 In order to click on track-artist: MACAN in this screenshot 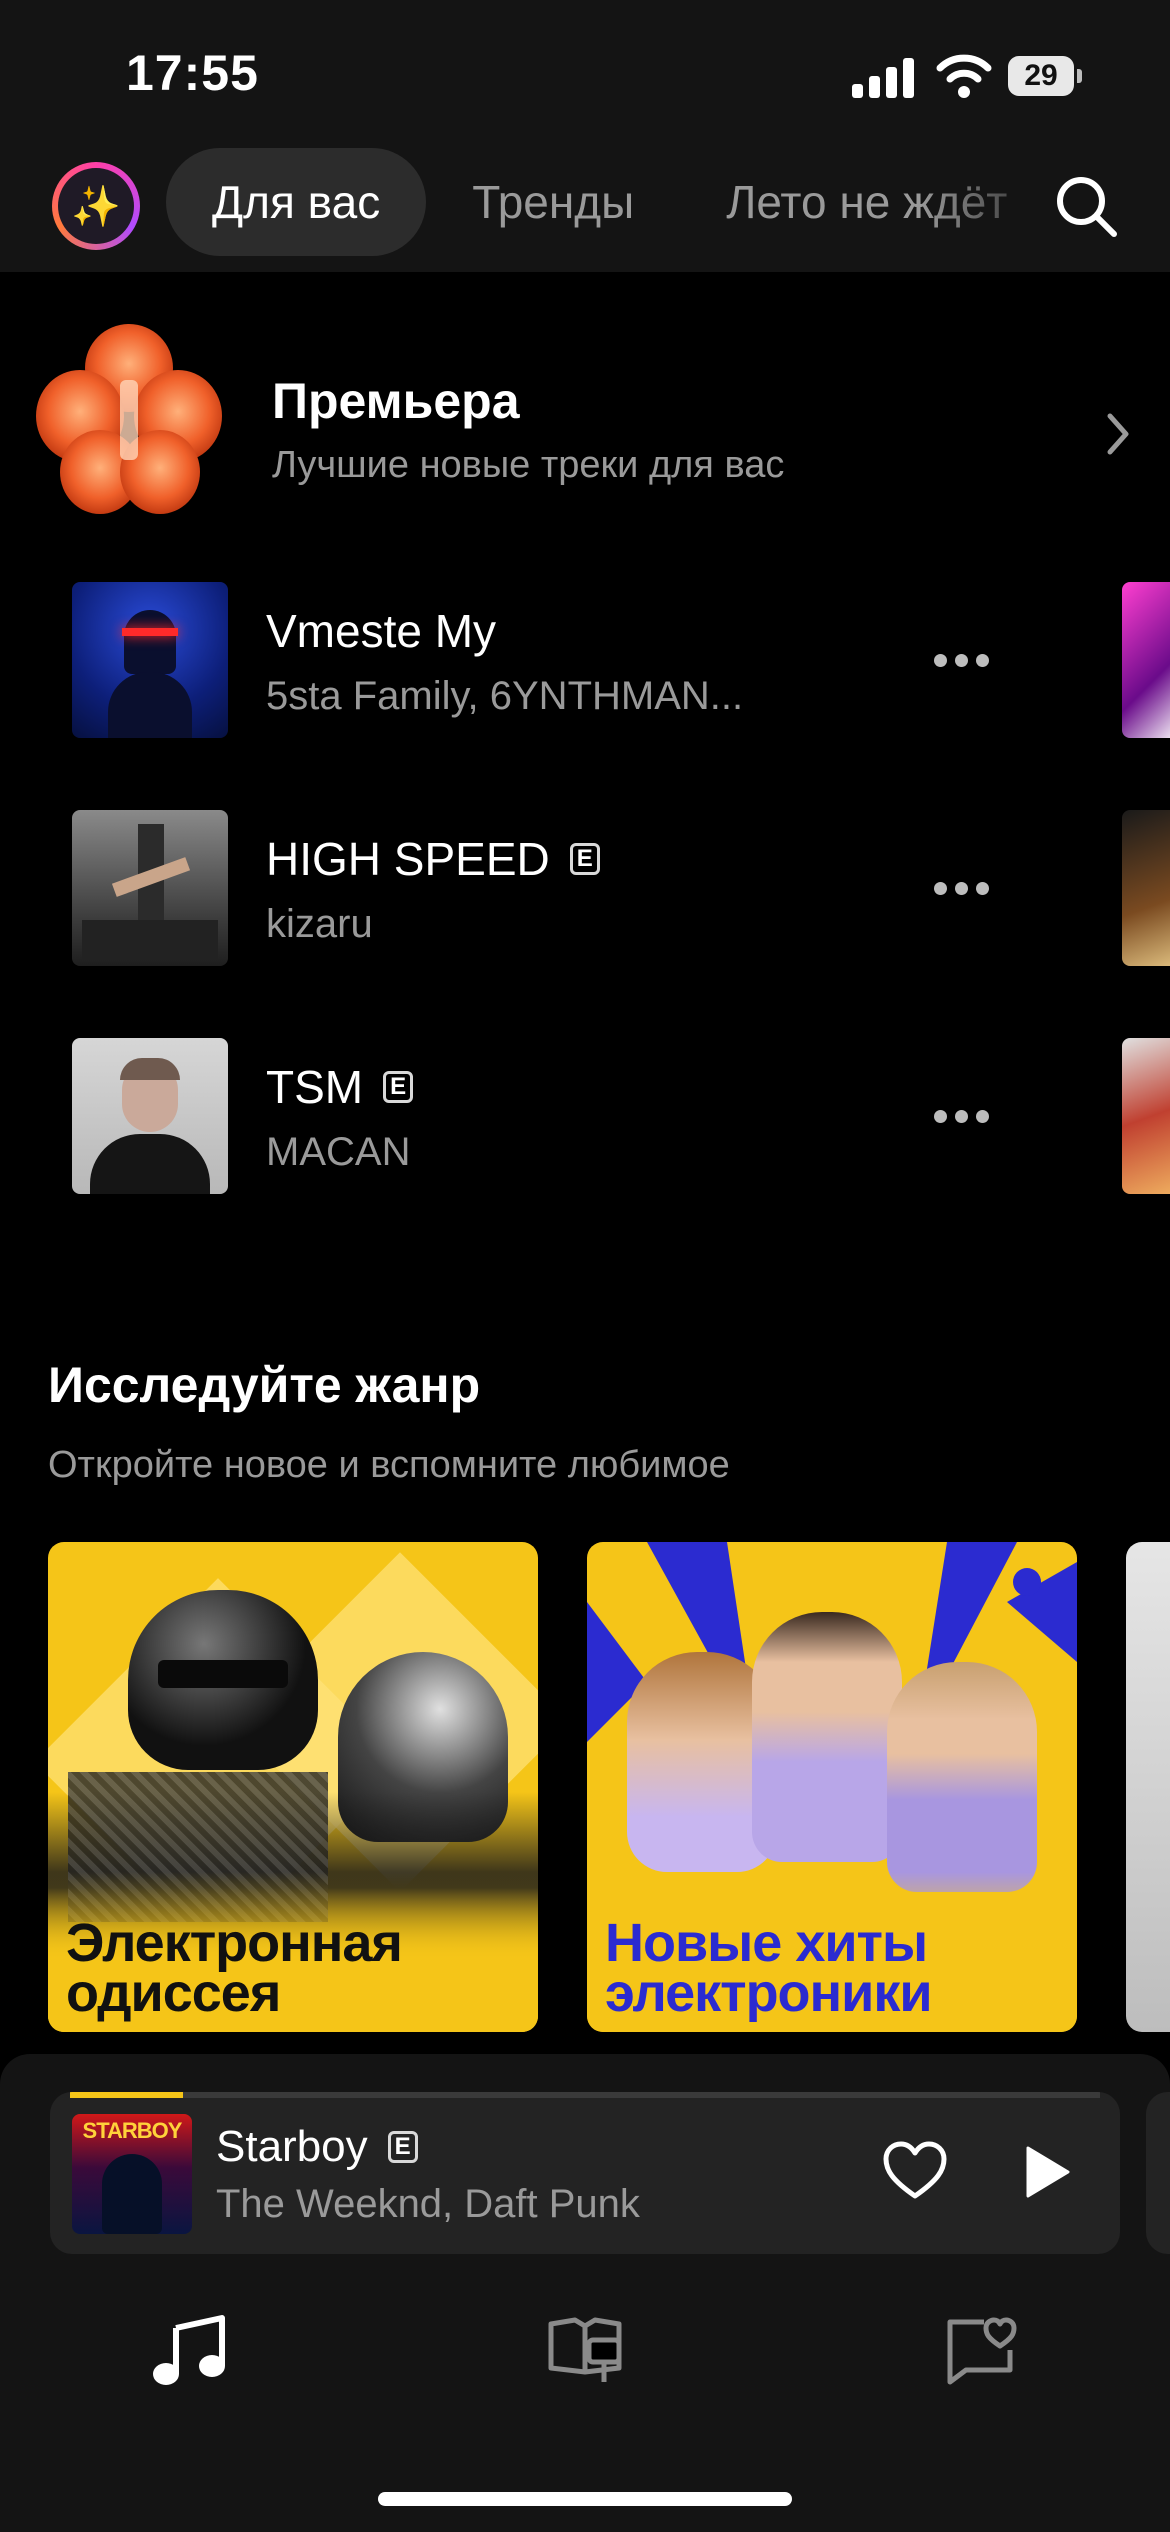, I will do `click(338, 1152)`.